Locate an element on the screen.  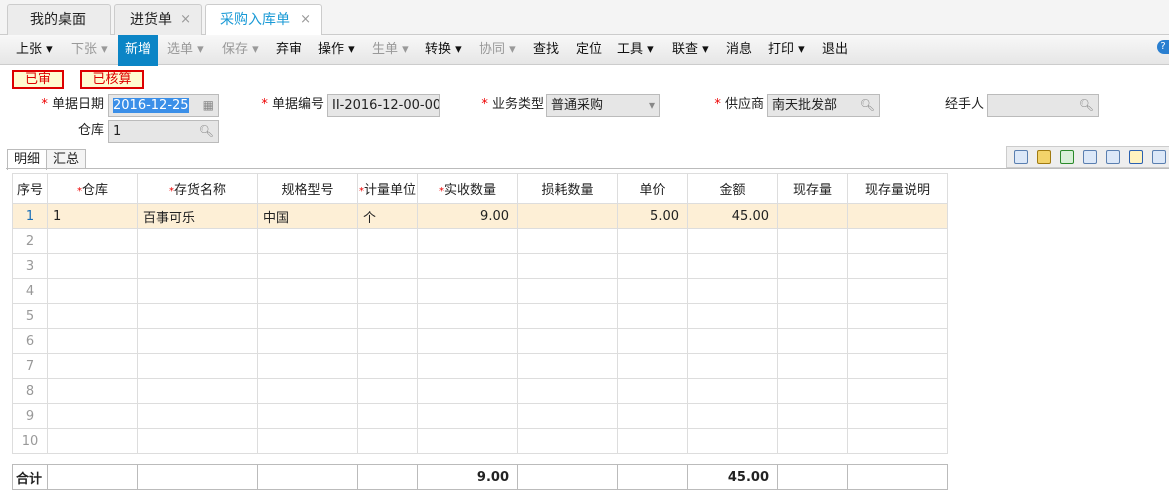
table-cell: 百事可乐 is located at coordinates (197, 216).